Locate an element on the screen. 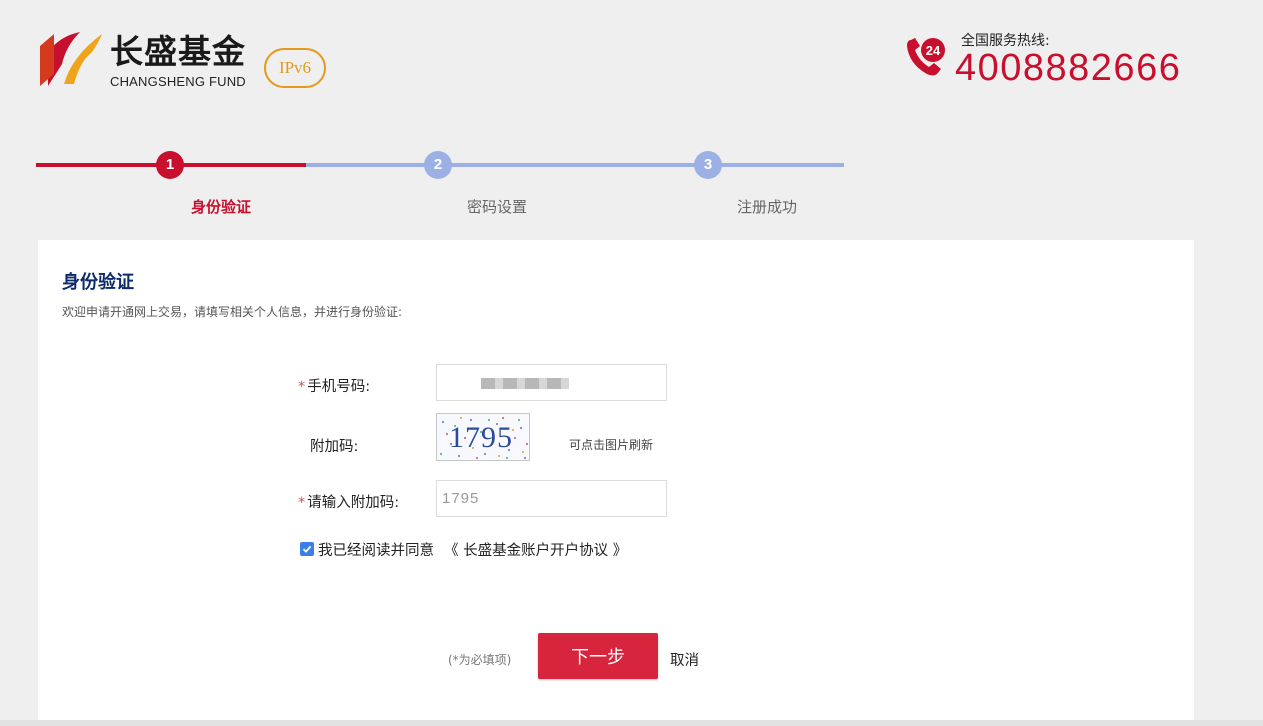  hotline-icon-text: 24 is located at coordinates (933, 50).